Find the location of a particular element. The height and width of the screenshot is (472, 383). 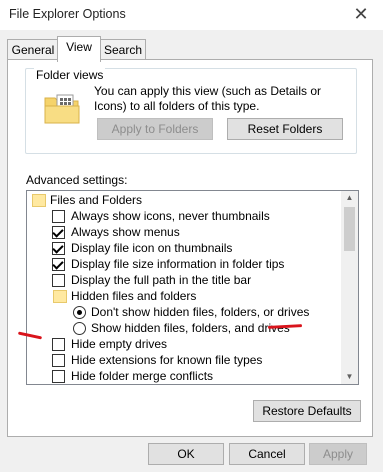

option-label: Hide folder merge conflicts is located at coordinates (142, 376).